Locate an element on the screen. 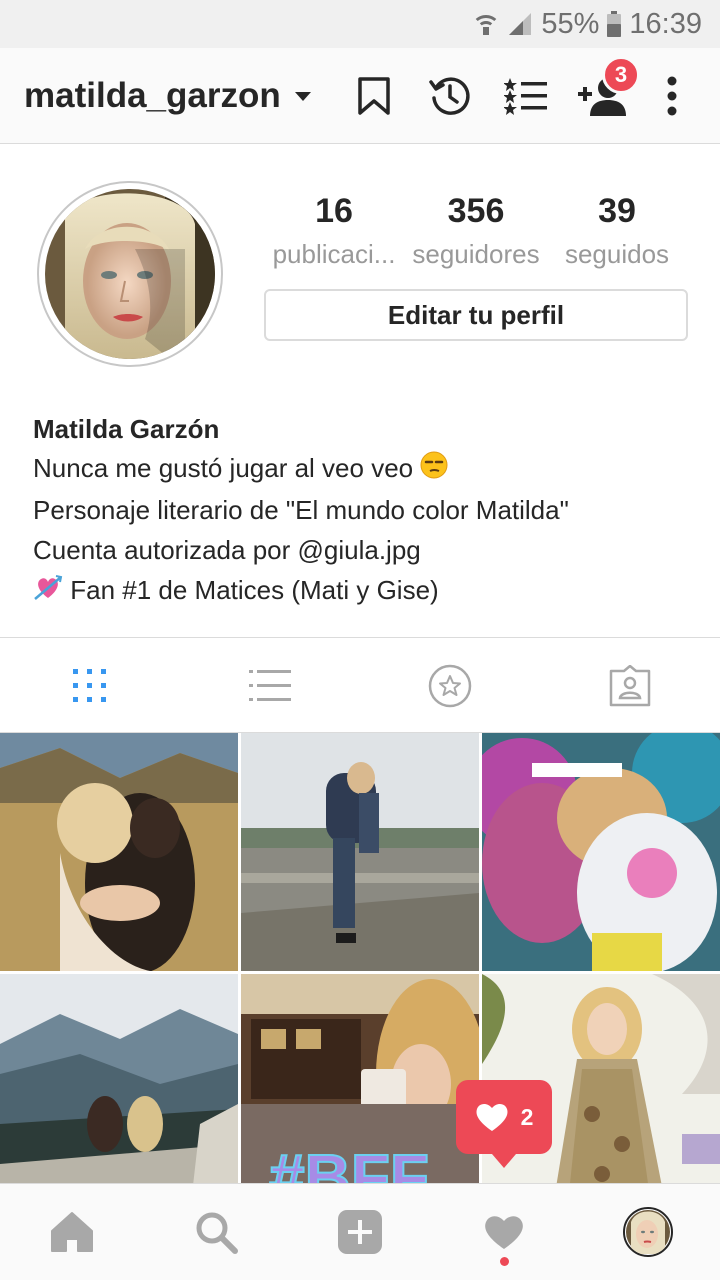 Image resolution: width=720 pixels, height=1280 pixels. battery-icon is located at coordinates (614, 24).